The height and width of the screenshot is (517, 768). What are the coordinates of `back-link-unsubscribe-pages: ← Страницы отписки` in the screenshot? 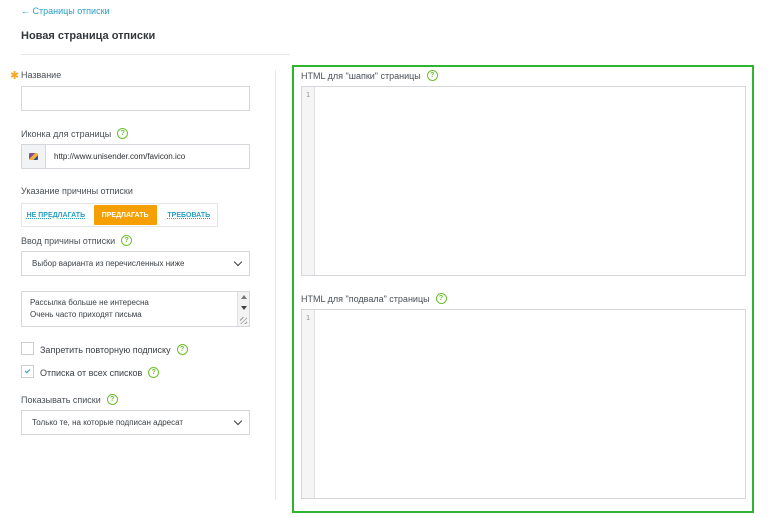 It's located at (65, 11).